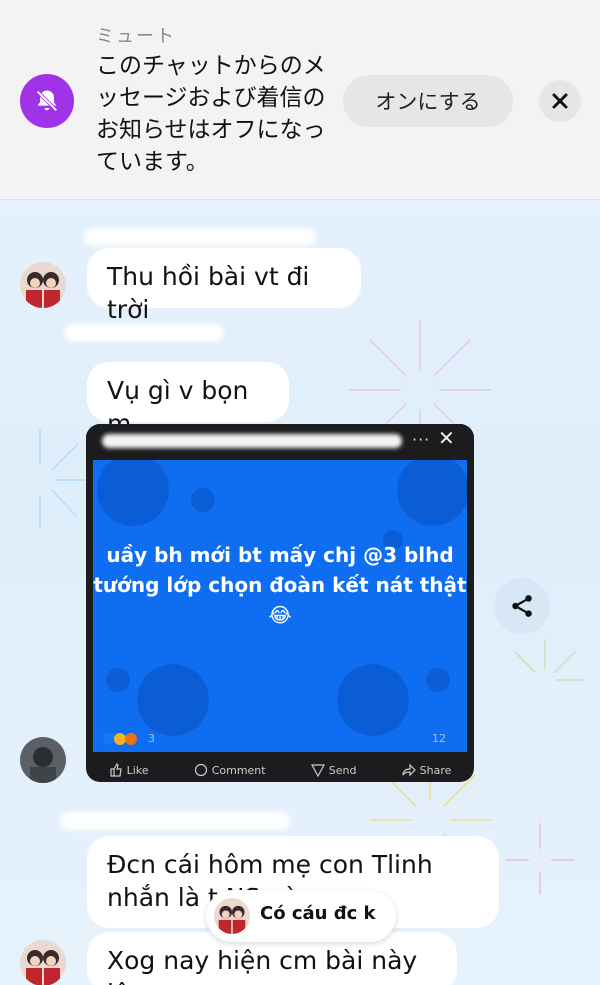  I want to click on thumbs-up-icon, so click(115, 770).